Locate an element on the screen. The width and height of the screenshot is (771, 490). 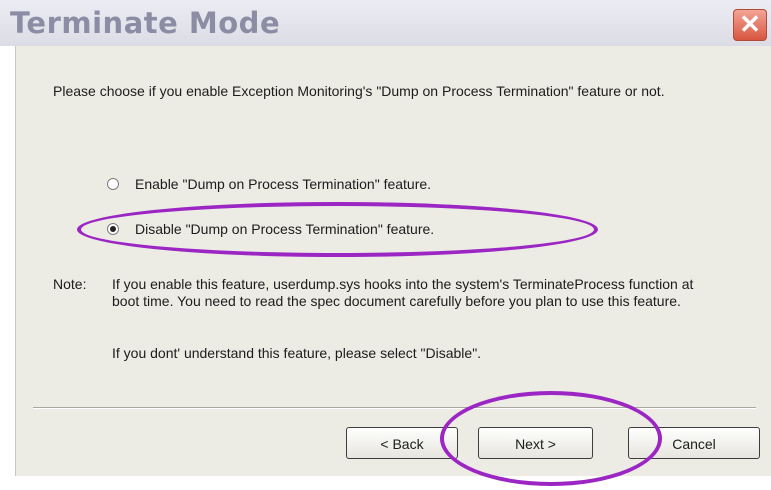
note-label: Note: is located at coordinates (70, 284).